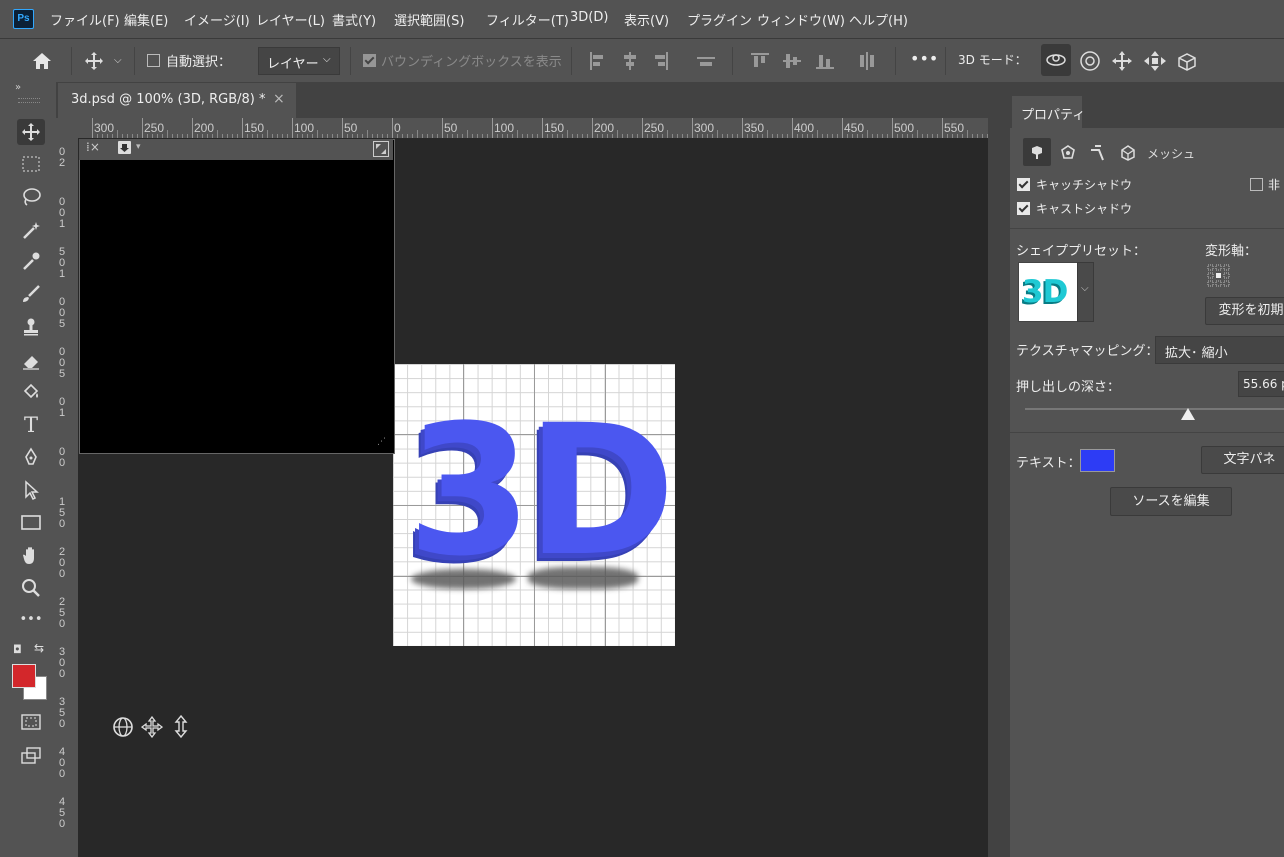 The width and height of the screenshot is (1284, 857). Describe the element at coordinates (1154, 409) in the screenshot. I see `extrusion-depth-slider-track` at that location.